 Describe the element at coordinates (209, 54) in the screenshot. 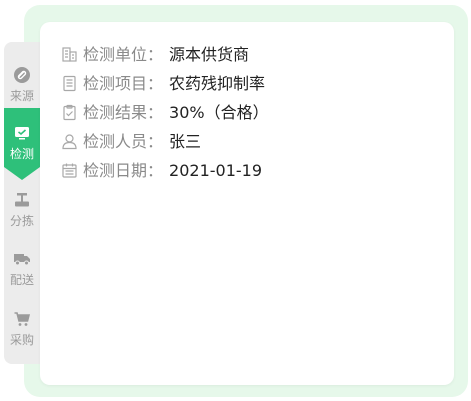

I see `detail-value: 源本供货商` at that location.